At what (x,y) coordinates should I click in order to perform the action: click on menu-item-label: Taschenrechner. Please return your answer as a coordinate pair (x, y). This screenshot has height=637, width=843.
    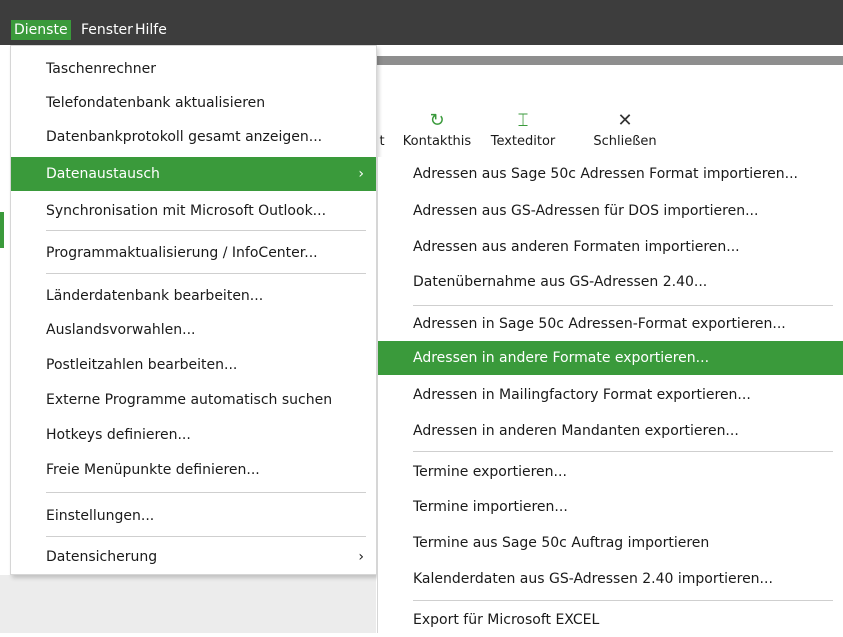
    Looking at the image, I should click on (101, 69).